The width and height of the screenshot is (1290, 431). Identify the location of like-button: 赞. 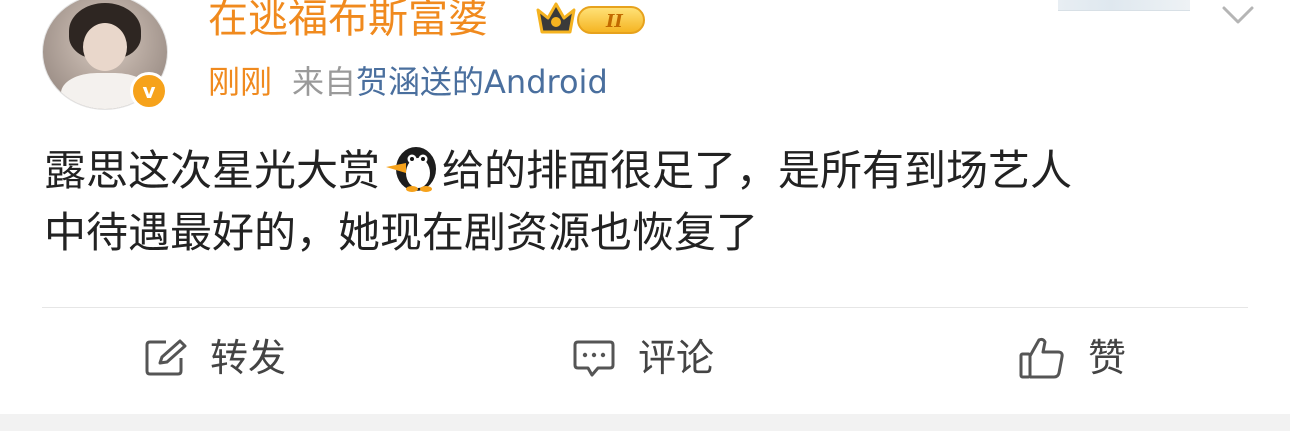
(1072, 358).